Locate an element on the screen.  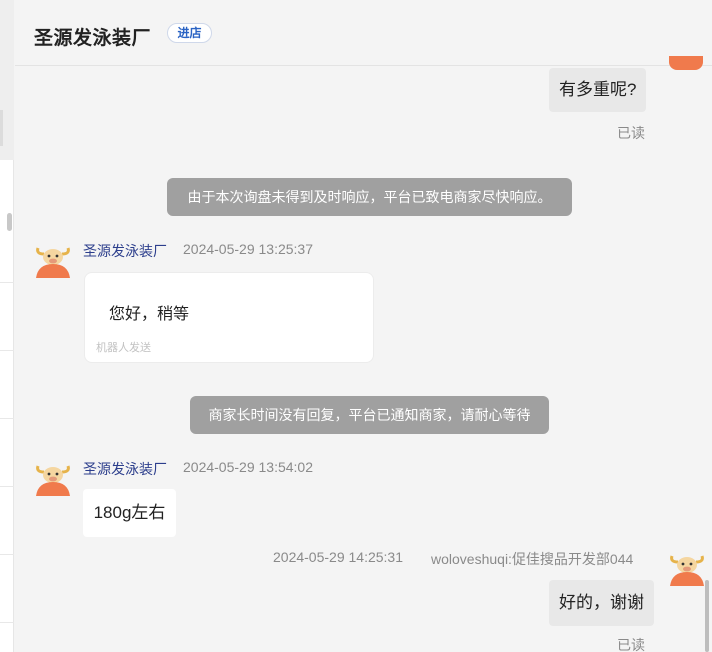
enter-store-button: 进店 is located at coordinates (189, 33).